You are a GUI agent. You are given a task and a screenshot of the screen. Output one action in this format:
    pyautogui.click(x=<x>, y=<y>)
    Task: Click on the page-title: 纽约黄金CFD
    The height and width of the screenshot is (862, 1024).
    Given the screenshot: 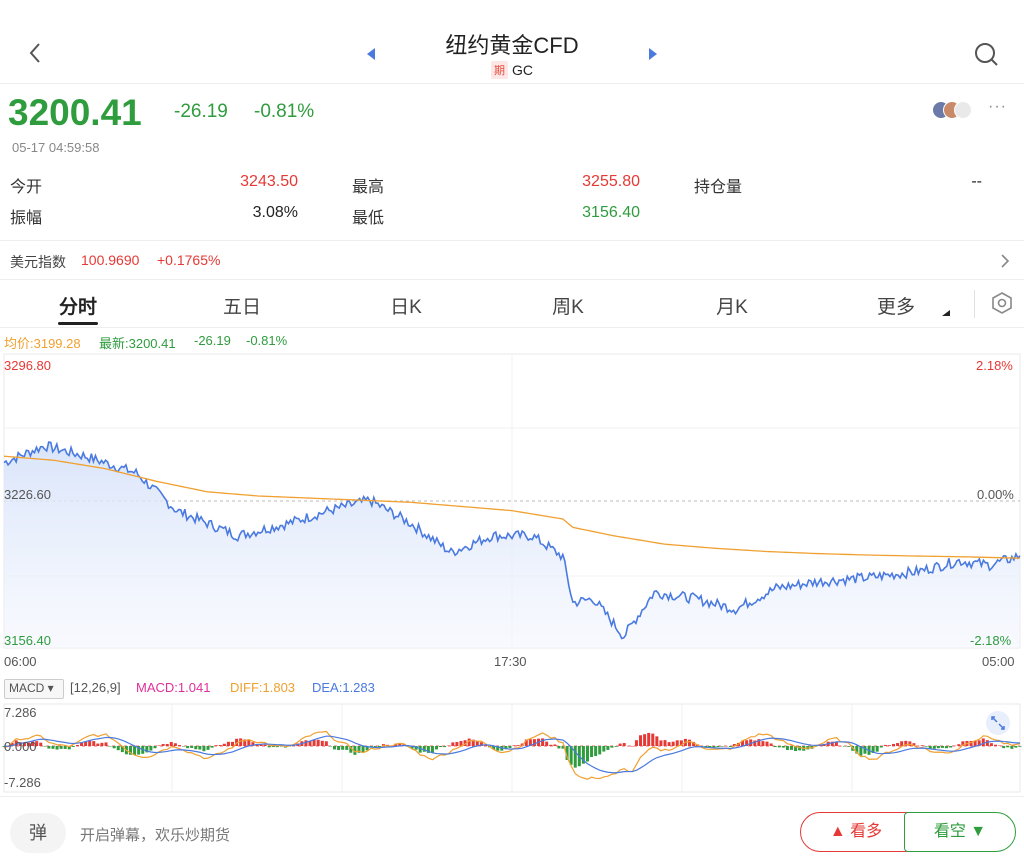 What is the action you would take?
    pyautogui.click(x=512, y=45)
    